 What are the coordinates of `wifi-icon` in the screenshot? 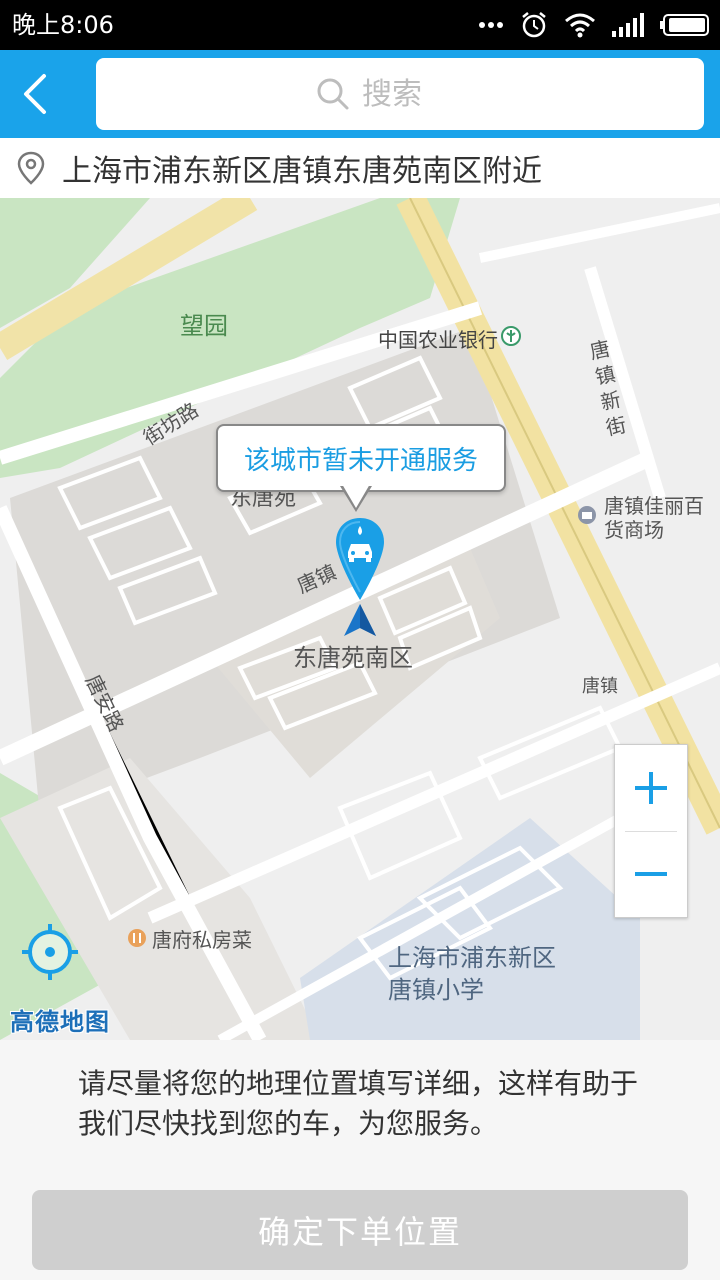 It's located at (580, 25).